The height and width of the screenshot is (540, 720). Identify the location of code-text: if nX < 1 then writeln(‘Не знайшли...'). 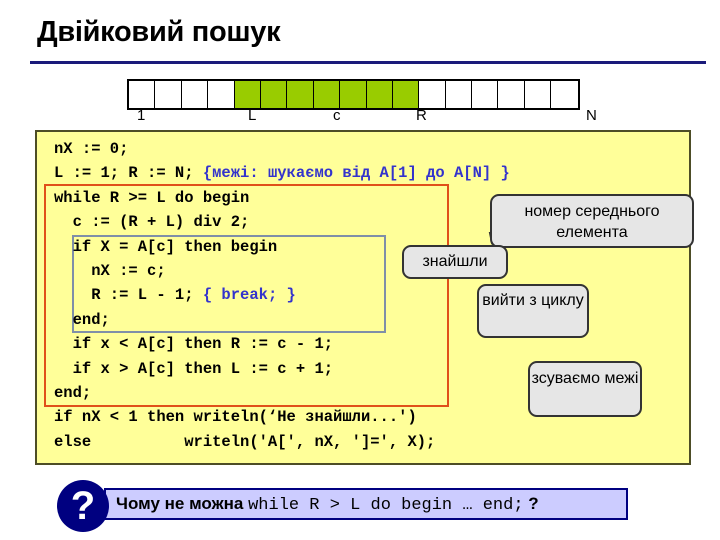
(235, 417).